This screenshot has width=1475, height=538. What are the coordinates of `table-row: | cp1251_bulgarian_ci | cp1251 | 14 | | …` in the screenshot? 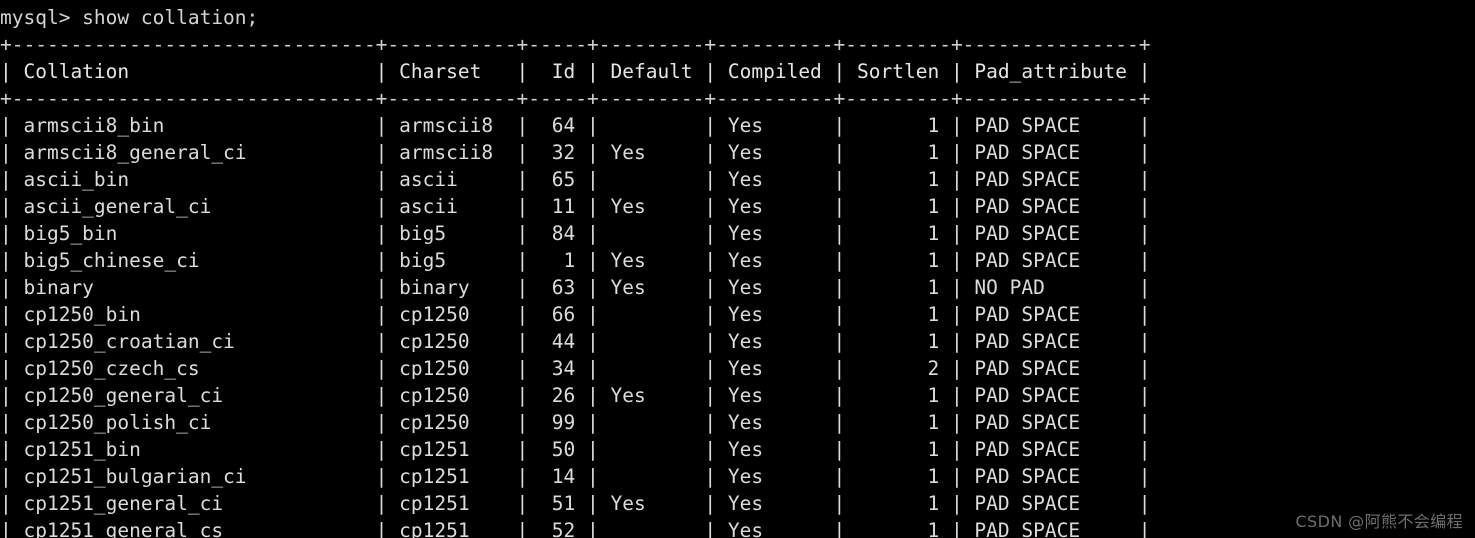 It's located at (575, 476).